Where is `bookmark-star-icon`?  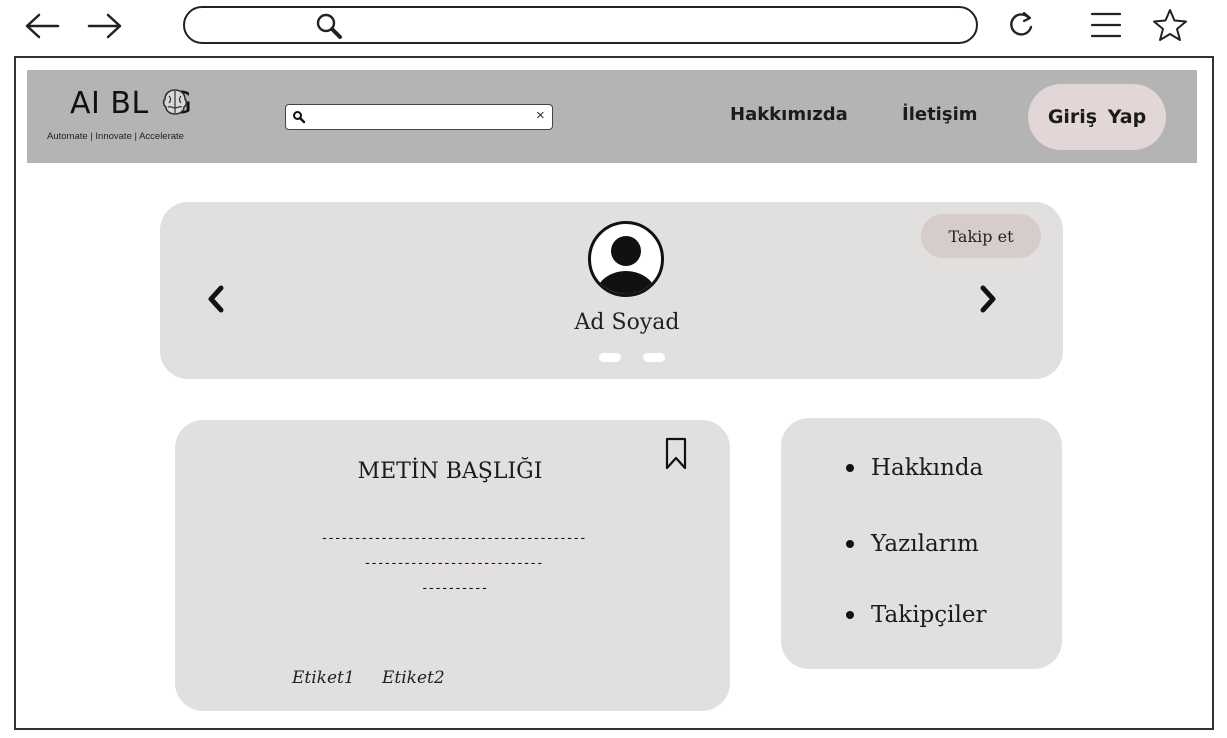 bookmark-star-icon is located at coordinates (1170, 25).